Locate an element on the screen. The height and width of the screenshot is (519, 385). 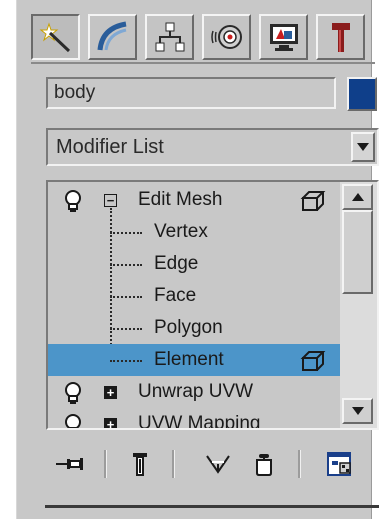
show-end-result-icon is located at coordinates (140, 464).